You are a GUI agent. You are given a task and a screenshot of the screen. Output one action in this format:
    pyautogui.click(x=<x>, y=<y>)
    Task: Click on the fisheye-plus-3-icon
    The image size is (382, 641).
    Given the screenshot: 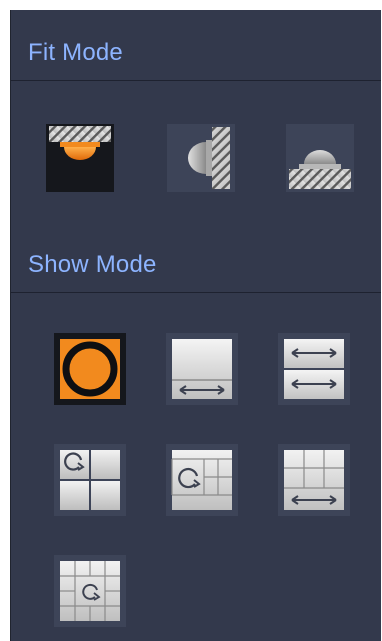 What is the action you would take?
    pyautogui.click(x=90, y=480)
    